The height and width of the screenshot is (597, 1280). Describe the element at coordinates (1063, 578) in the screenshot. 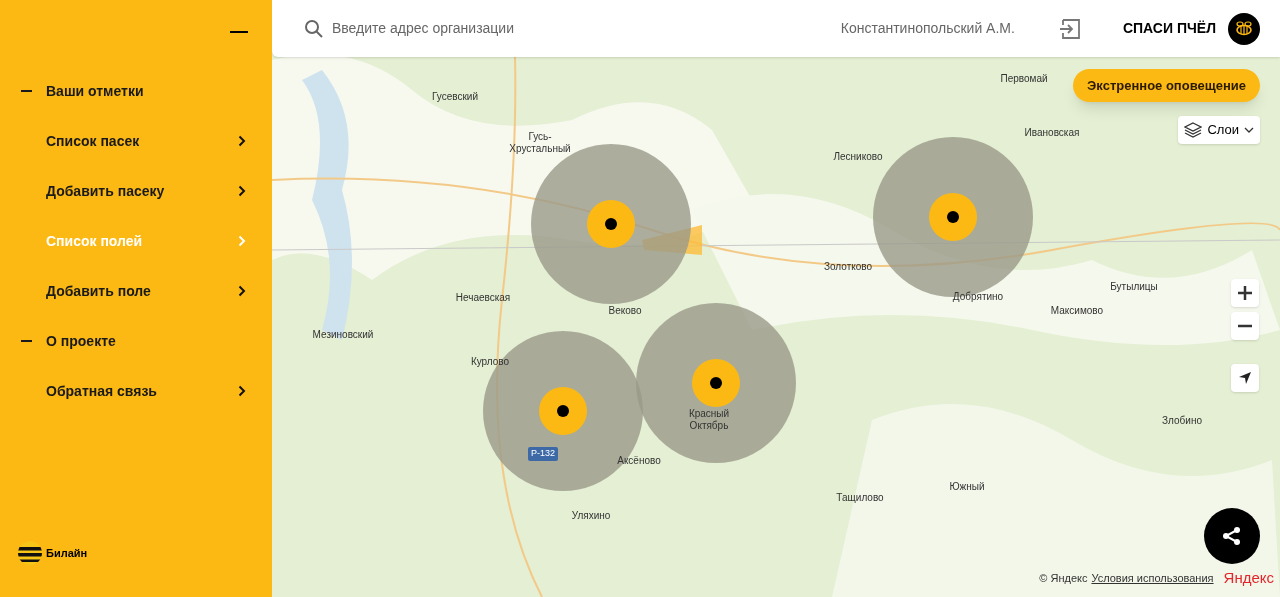

I see `copyright-text: © Яндекс` at that location.